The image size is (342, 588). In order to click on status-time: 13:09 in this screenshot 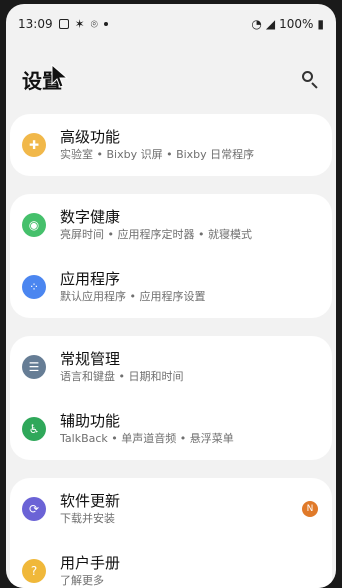, I will do `click(35, 24)`.